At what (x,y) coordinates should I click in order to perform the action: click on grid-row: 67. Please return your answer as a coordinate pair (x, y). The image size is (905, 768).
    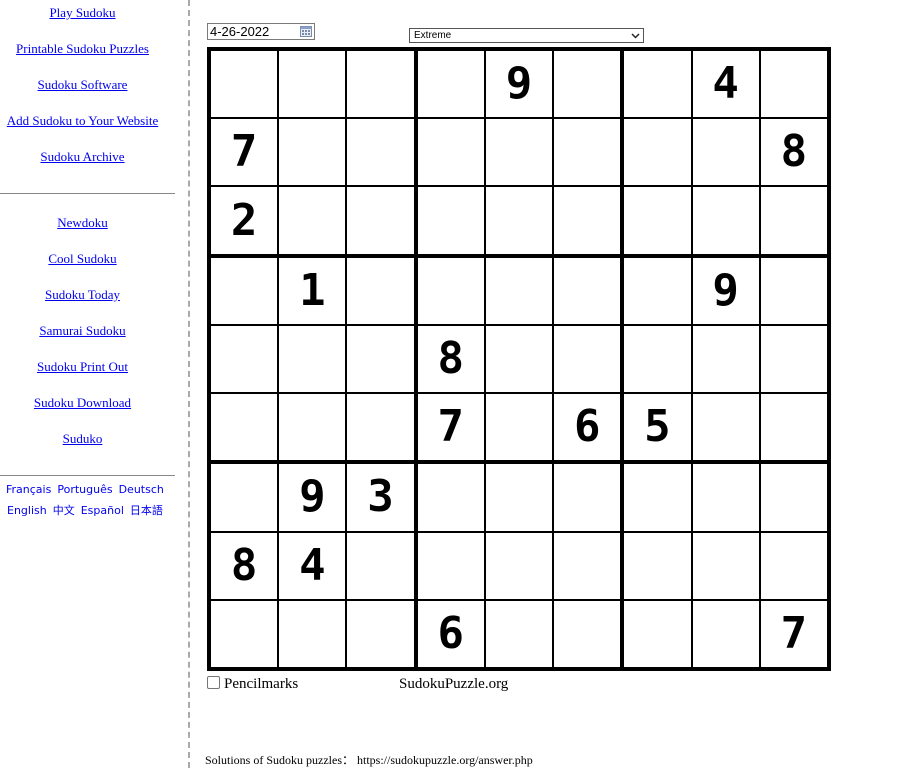
    Looking at the image, I should click on (519, 634).